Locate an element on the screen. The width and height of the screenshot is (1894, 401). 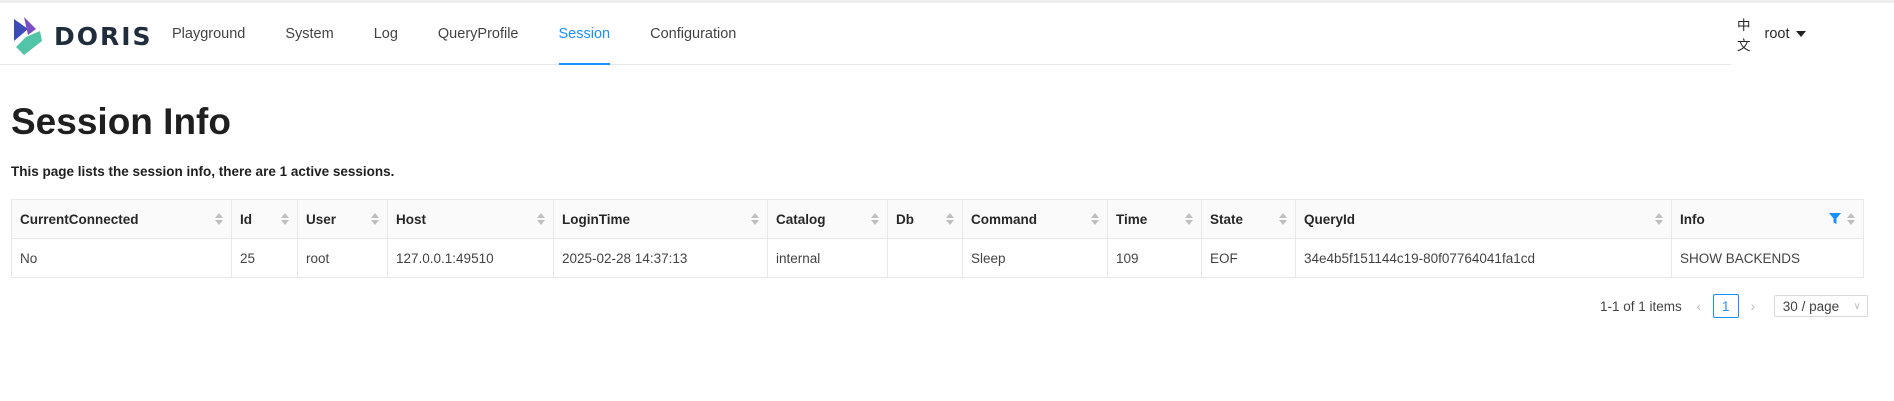
logo-text: DORIS is located at coordinates (103, 36).